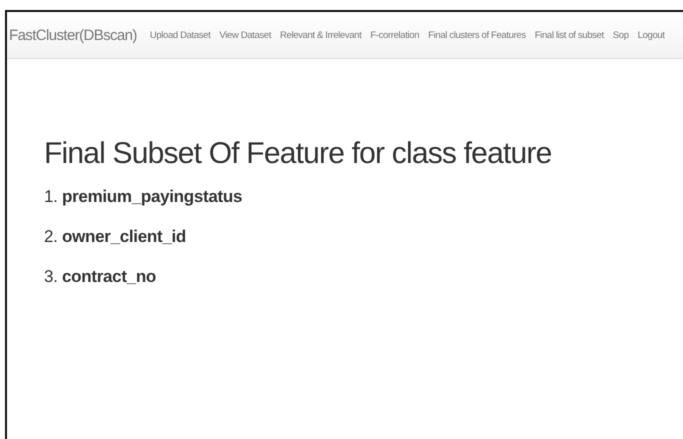  Describe the element at coordinates (73, 35) in the screenshot. I see `brand-link: FastCluster(DBscan)` at that location.